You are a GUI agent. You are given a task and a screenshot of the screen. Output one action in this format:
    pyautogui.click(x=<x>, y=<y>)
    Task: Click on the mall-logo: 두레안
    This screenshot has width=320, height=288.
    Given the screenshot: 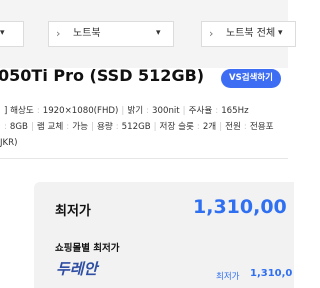 What is the action you would take?
    pyautogui.click(x=76, y=268)
    